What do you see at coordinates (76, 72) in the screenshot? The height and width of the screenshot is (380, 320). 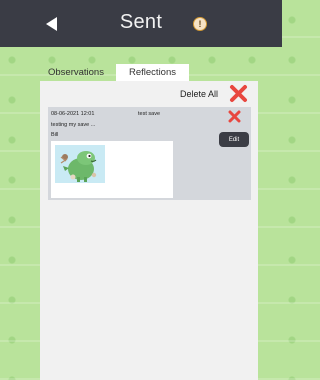 I see `tab-observations: Observations` at bounding box center [76, 72].